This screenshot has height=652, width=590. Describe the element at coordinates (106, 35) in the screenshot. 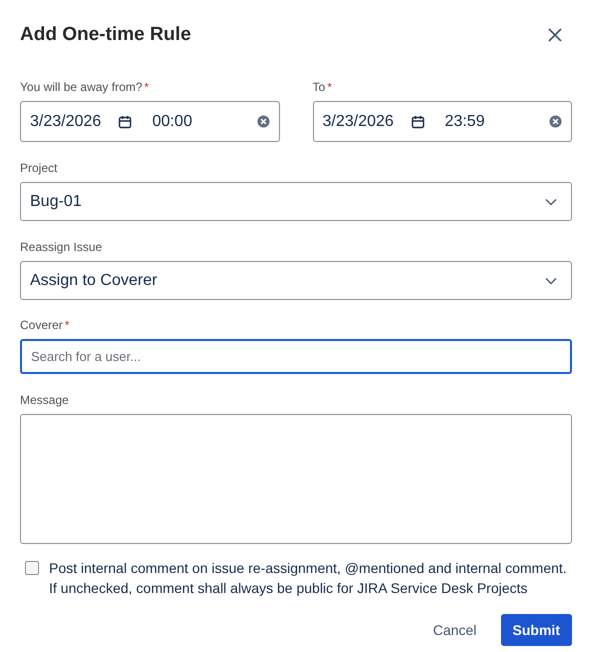

I see `dialog-title: Add One-time Rule` at that location.